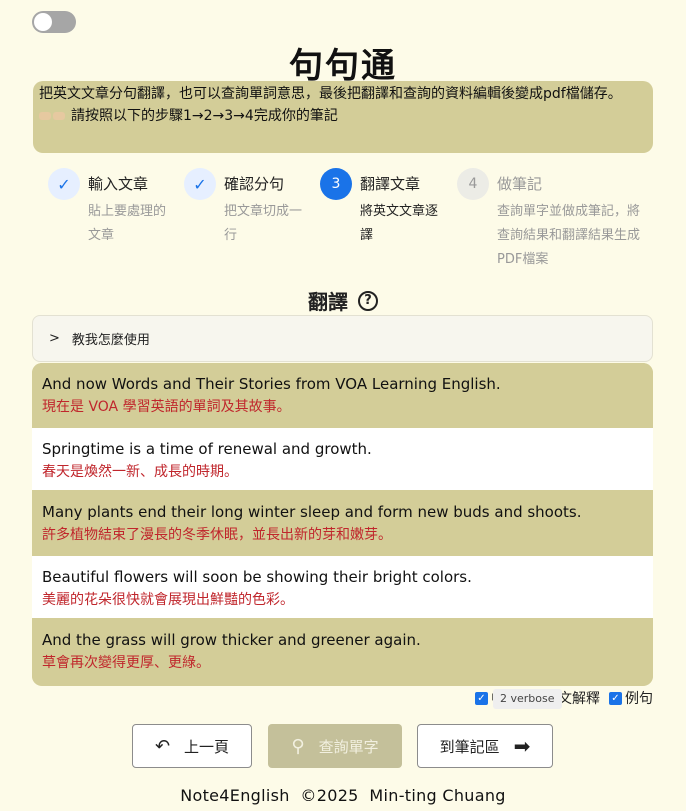 The width and height of the screenshot is (686, 811). What do you see at coordinates (254, 184) in the screenshot?
I see `step-title: 確認分句` at bounding box center [254, 184].